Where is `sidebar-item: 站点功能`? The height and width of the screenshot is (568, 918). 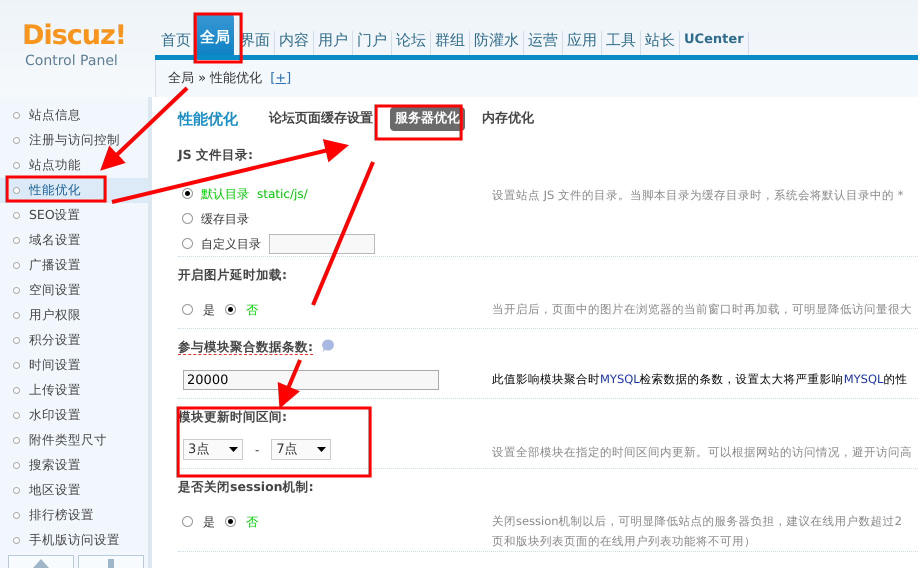
sidebar-item: 站点功能 is located at coordinates (74, 165).